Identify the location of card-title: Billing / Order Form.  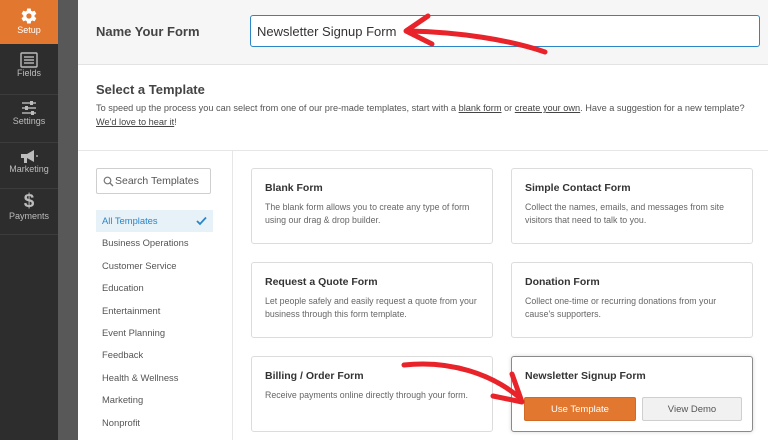
(314, 376).